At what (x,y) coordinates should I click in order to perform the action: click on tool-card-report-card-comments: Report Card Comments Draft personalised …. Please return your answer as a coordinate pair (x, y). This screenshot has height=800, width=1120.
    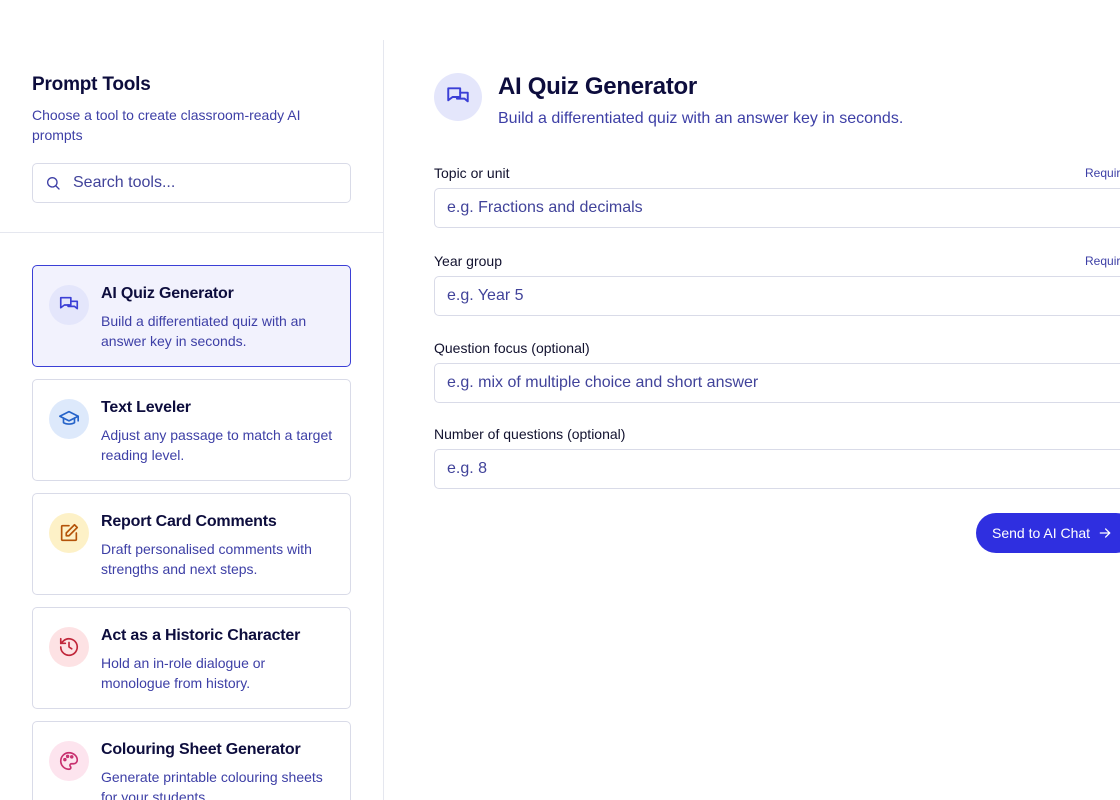
    Looking at the image, I should click on (191, 544).